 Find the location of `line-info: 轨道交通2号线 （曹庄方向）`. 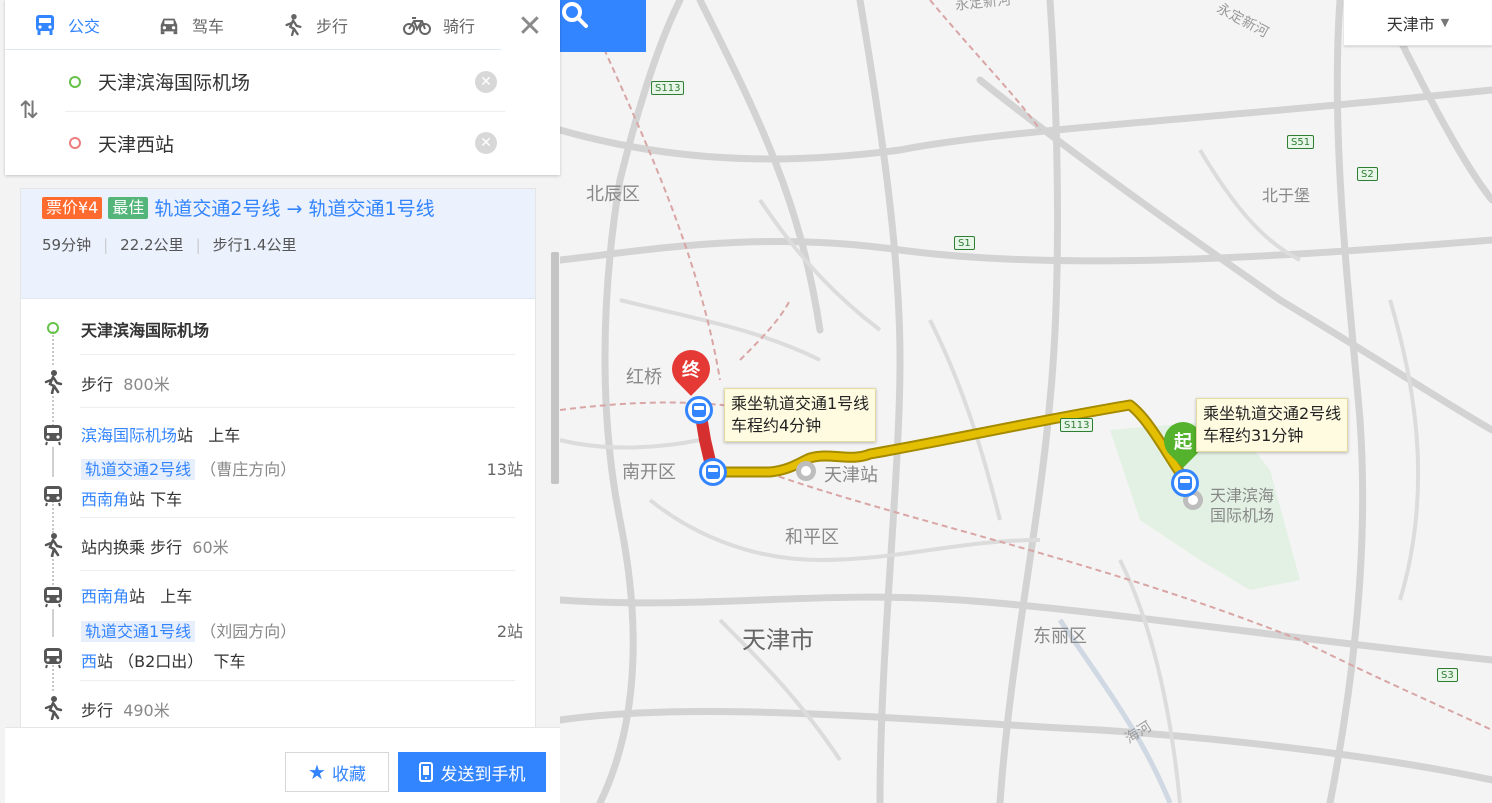

line-info: 轨道交通2号线 （曹庄方向） is located at coordinates (188, 468).